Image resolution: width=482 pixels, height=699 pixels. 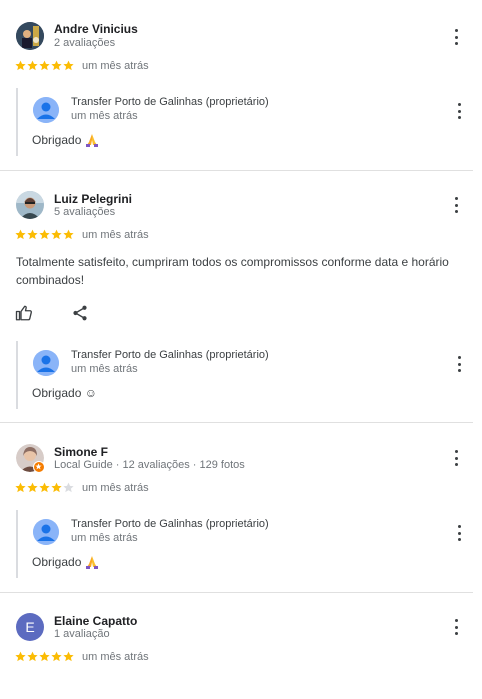 I want to click on thumbs-up-icon, so click(x=23, y=313).